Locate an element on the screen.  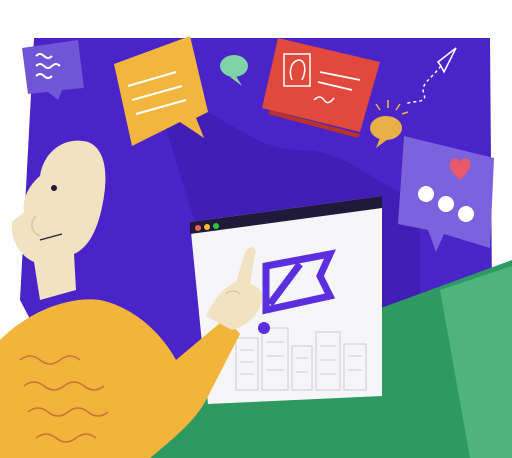
character-eye is located at coordinates (54, 188).